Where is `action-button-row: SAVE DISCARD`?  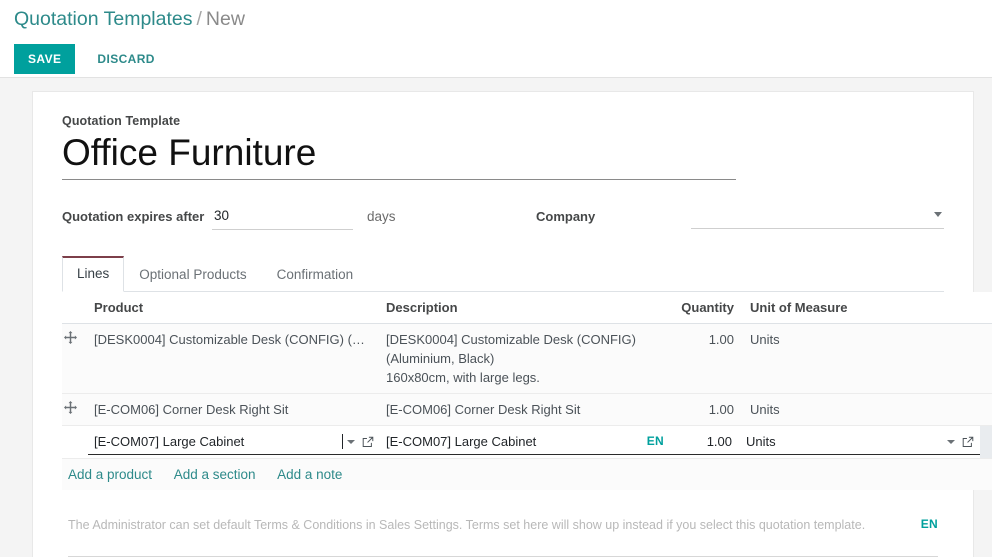 action-button-row: SAVE DISCARD is located at coordinates (496, 59).